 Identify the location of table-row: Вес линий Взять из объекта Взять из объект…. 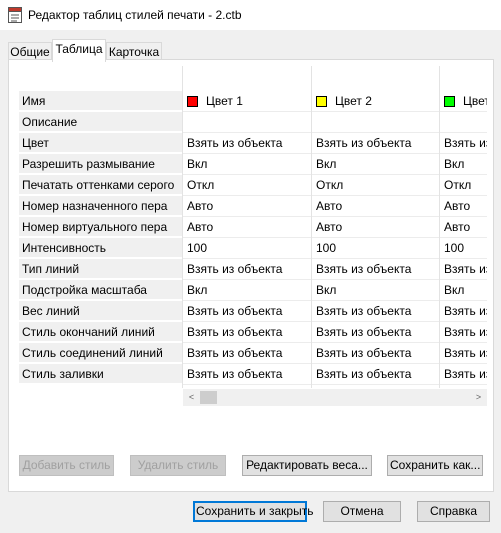
(253, 311).